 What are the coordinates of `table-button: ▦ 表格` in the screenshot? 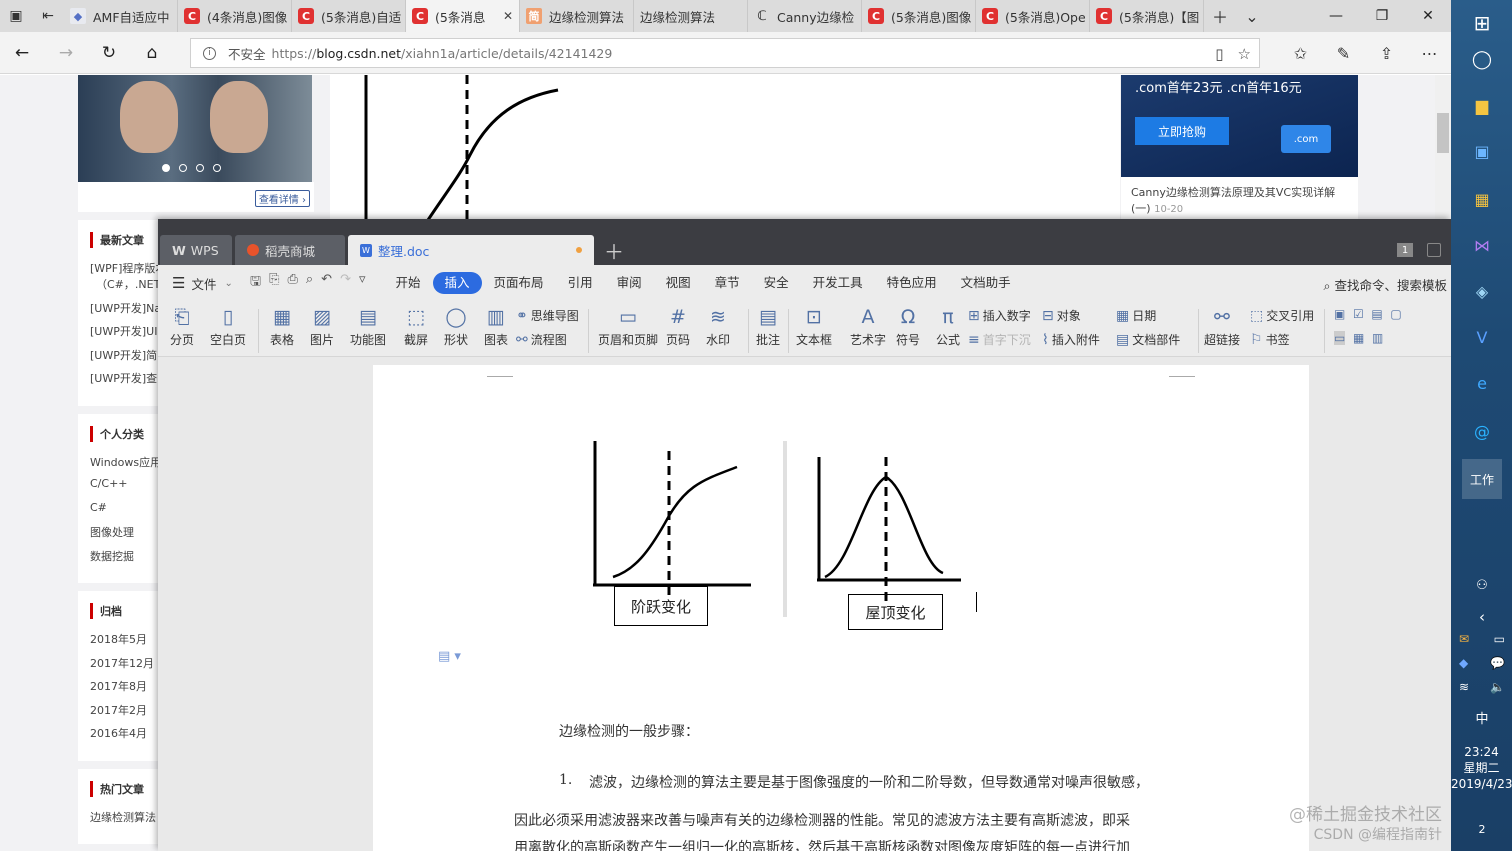 It's located at (282, 326).